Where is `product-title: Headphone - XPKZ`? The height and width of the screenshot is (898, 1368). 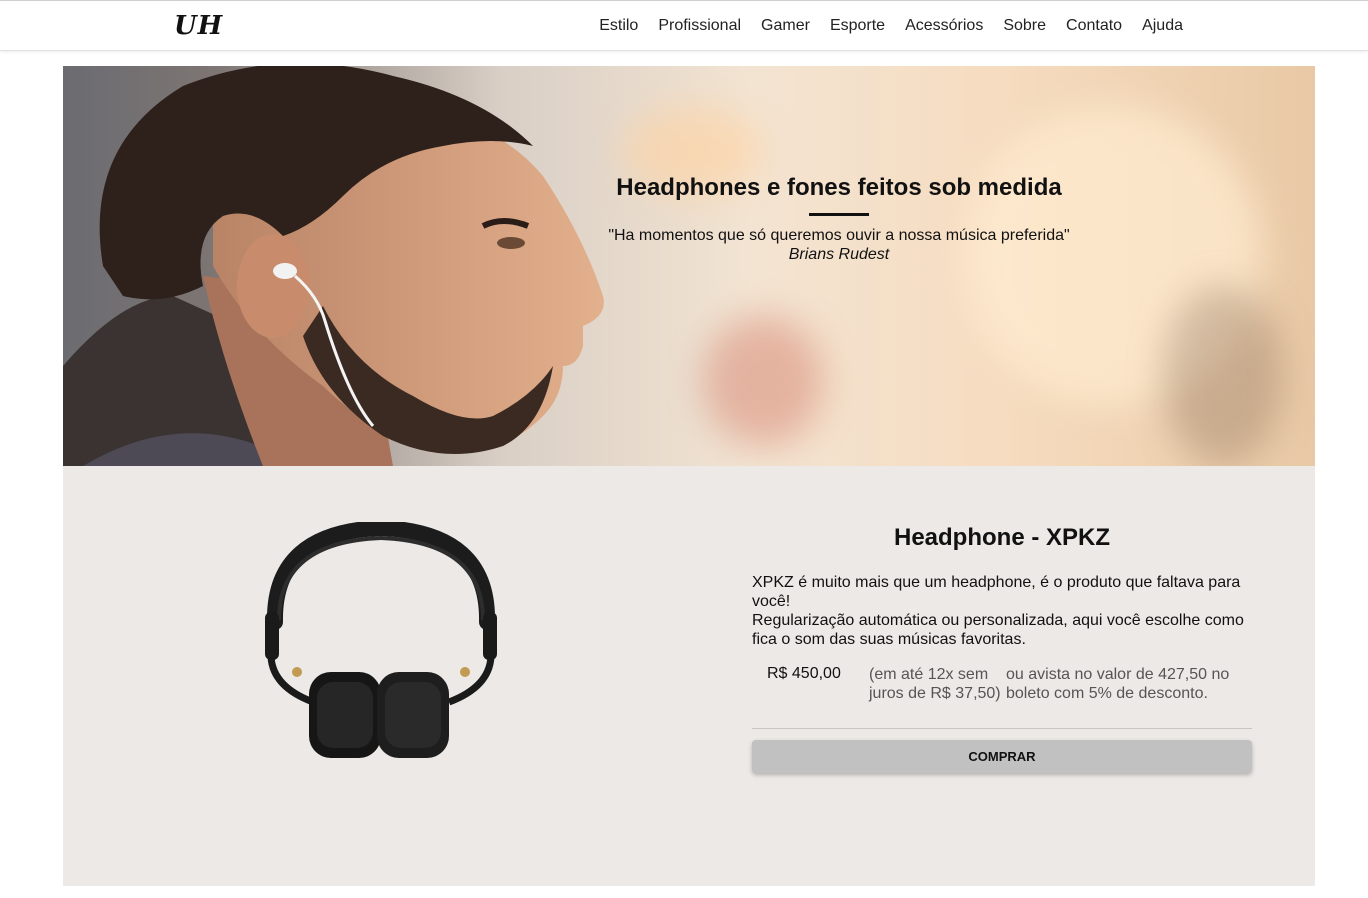
product-title: Headphone - XPKZ is located at coordinates (1001, 537).